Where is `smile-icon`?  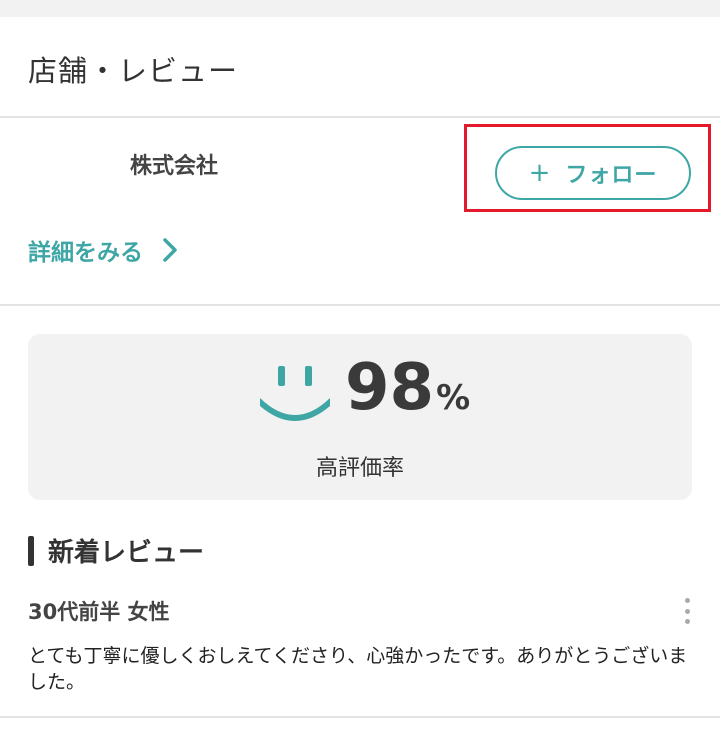
smile-icon is located at coordinates (295, 393).